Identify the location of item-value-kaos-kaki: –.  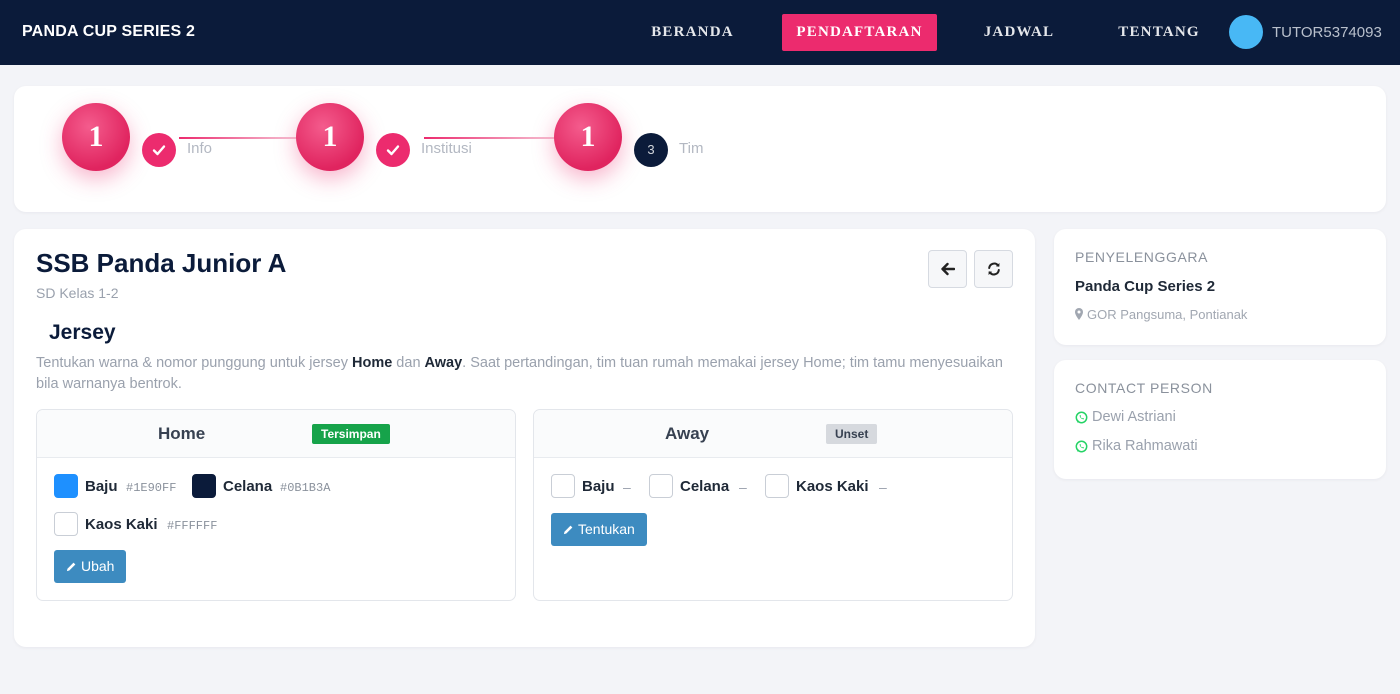
(883, 487).